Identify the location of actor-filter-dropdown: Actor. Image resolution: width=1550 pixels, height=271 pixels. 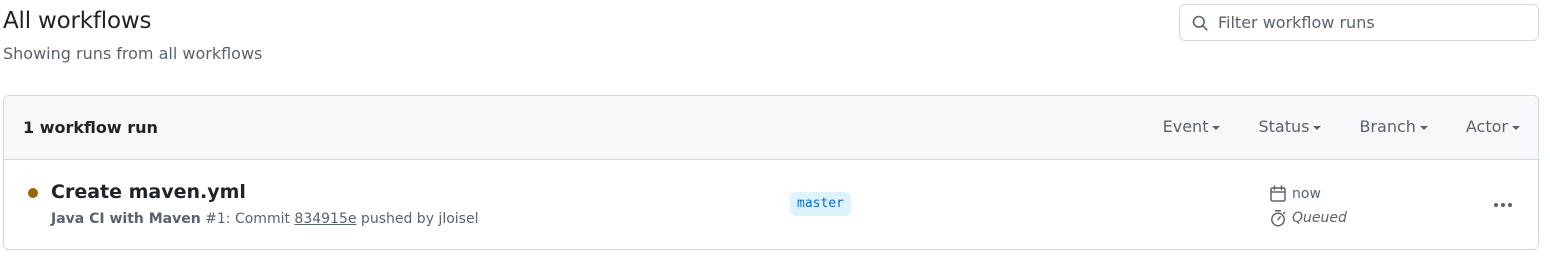
(1493, 126).